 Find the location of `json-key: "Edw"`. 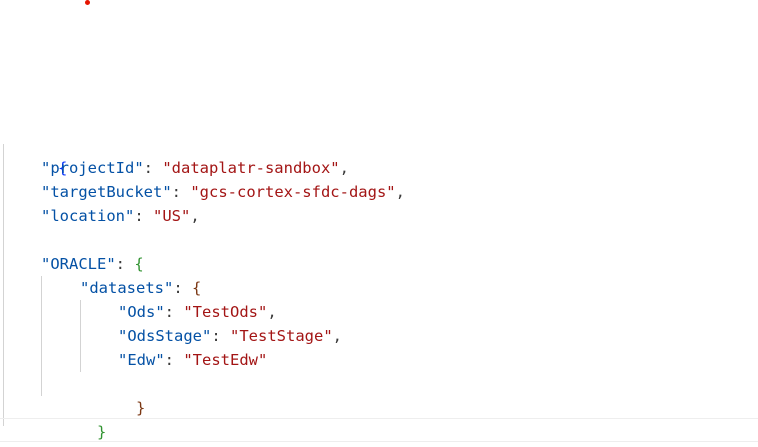

json-key: "Edw" is located at coordinates (141, 360).